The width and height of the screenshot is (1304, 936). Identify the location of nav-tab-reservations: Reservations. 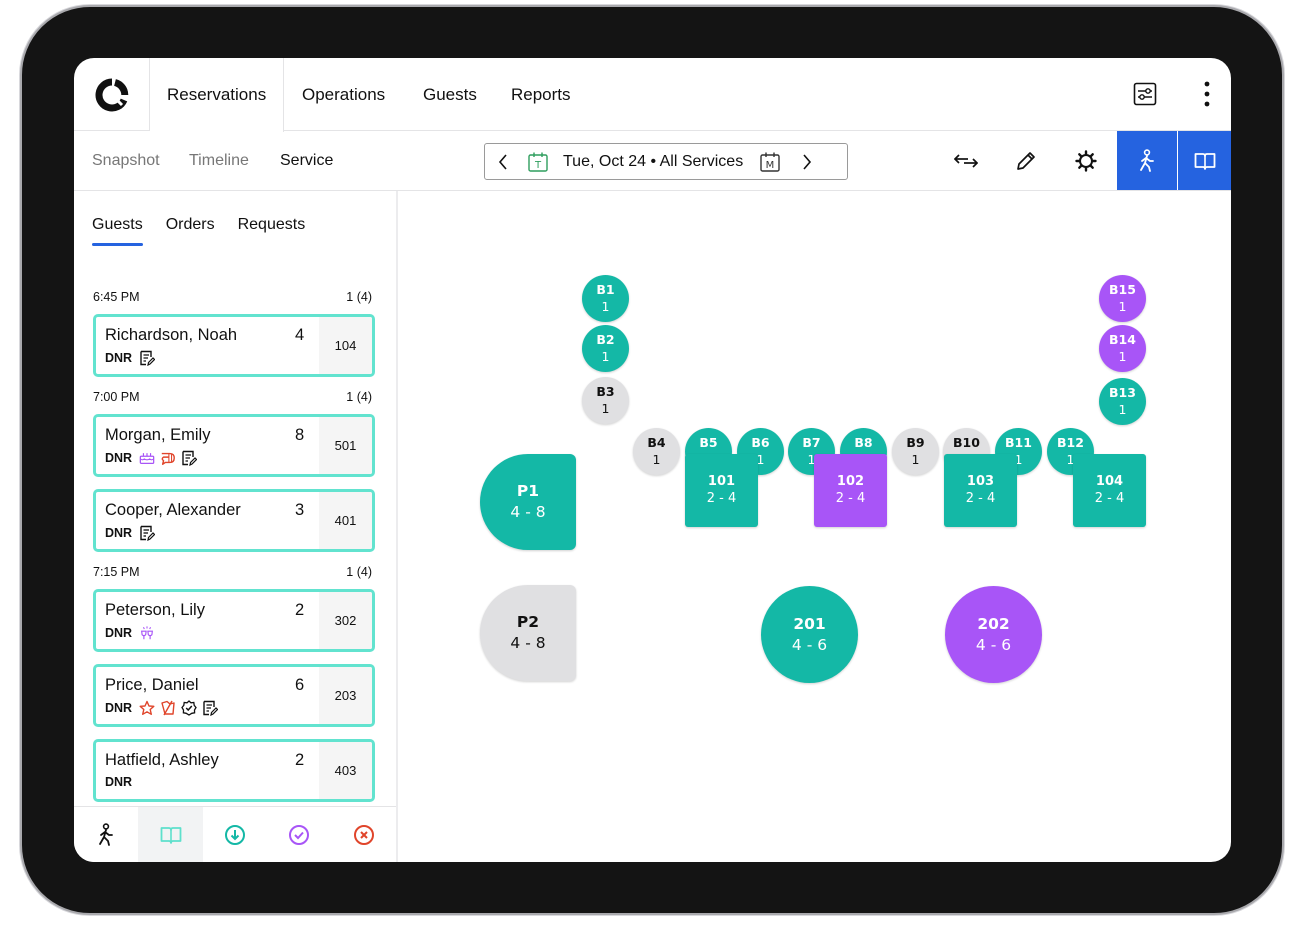
(217, 95).